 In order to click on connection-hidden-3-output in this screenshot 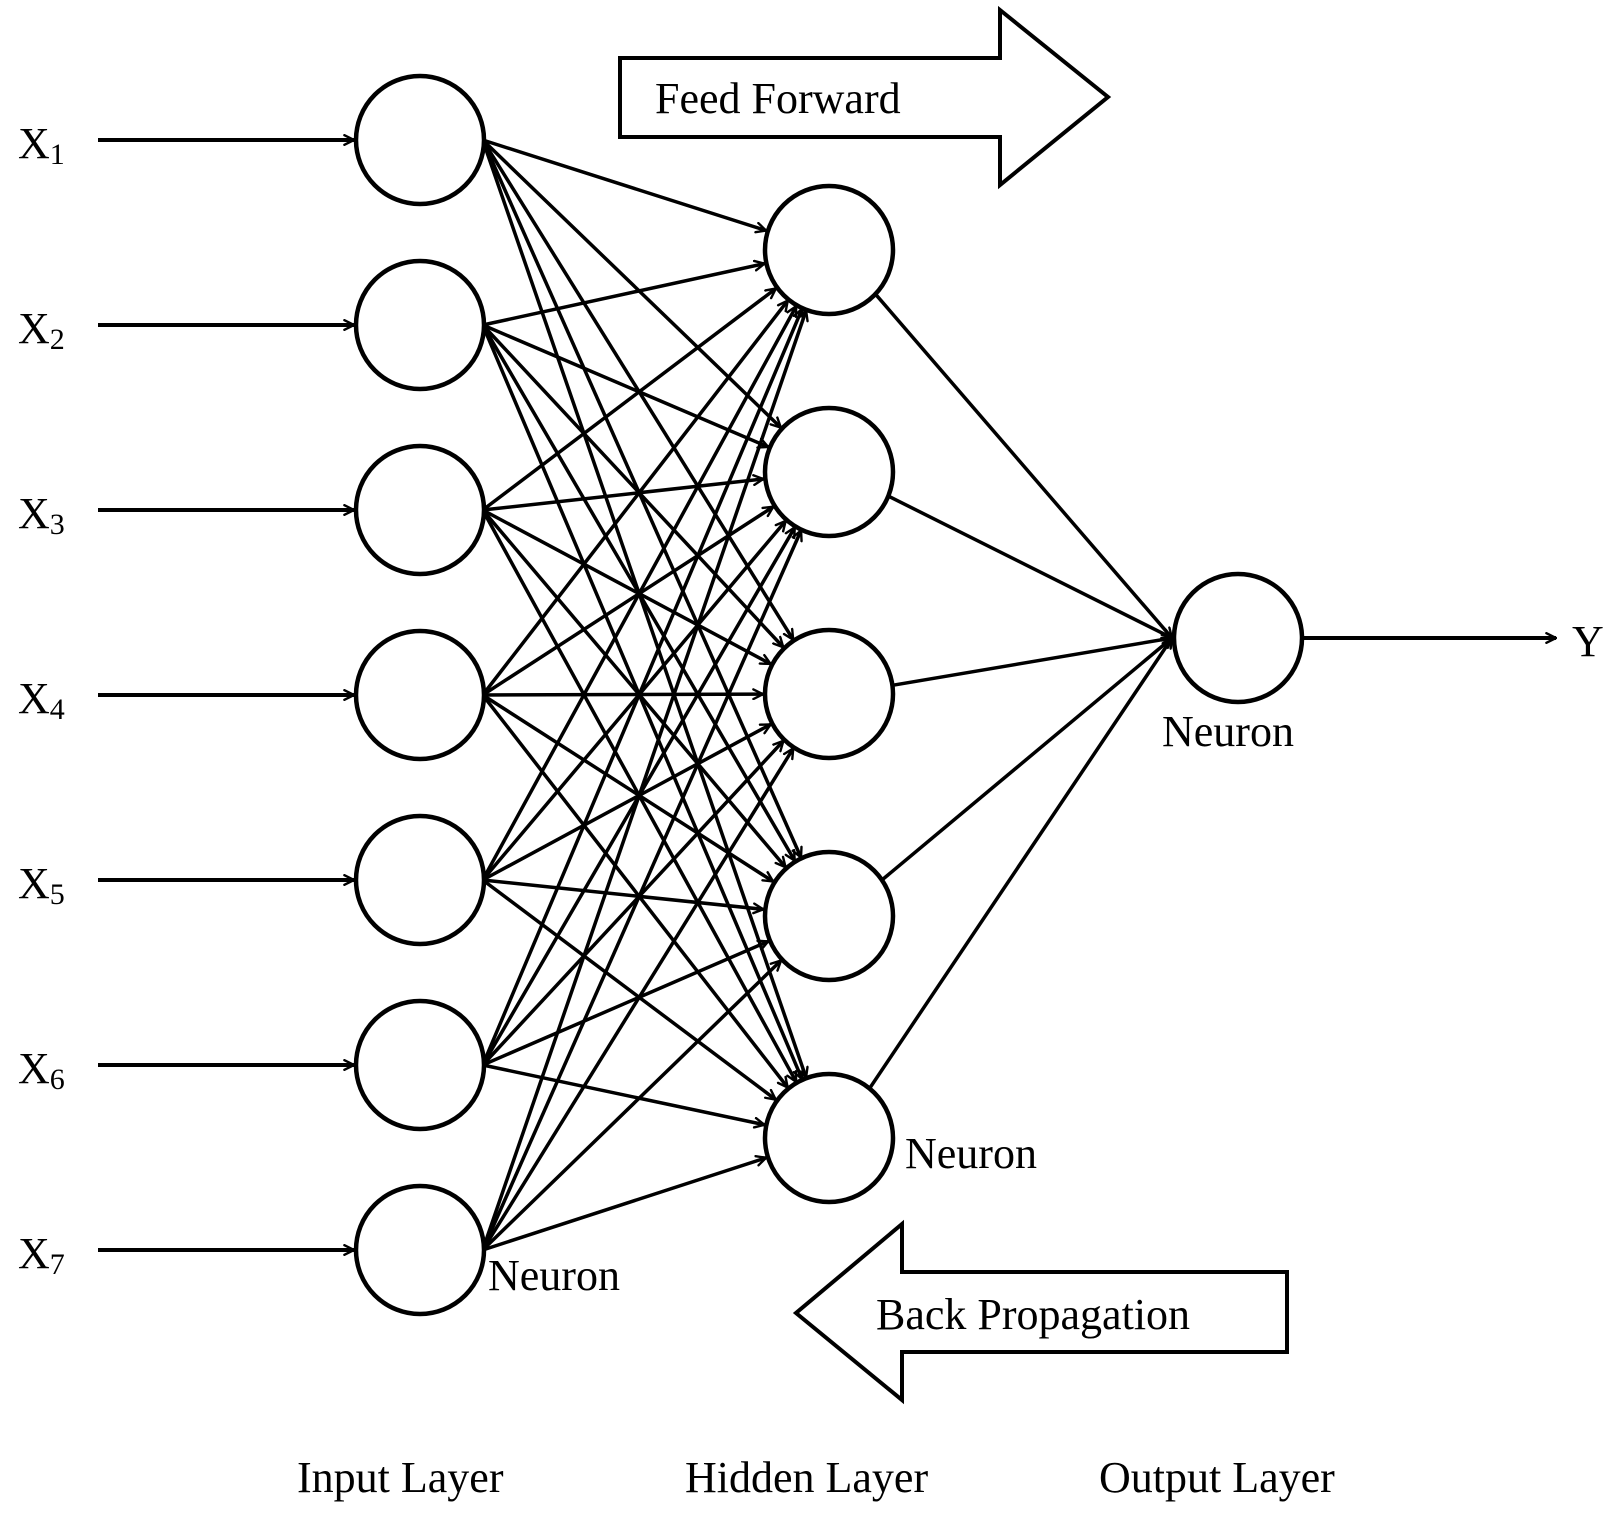, I will do `click(1032, 663)`.